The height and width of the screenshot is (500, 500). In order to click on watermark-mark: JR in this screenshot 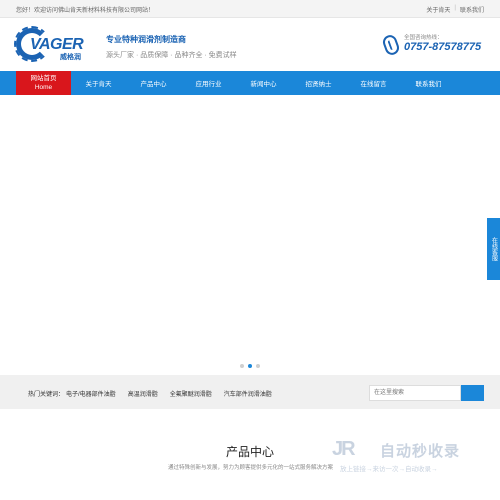, I will do `click(344, 449)`.